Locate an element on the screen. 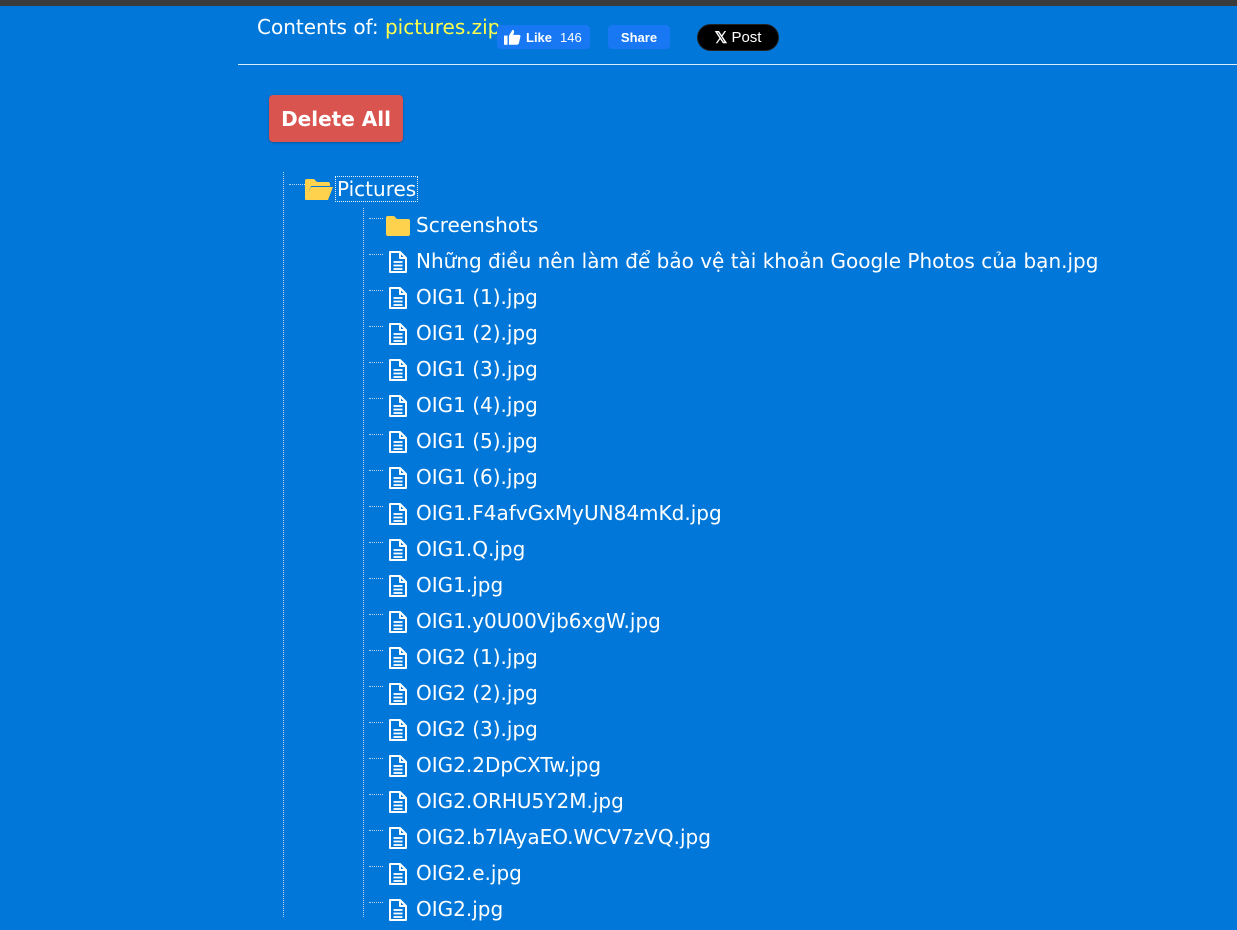  tree-item-label: OIG1.Q.jpg is located at coordinates (470, 549).